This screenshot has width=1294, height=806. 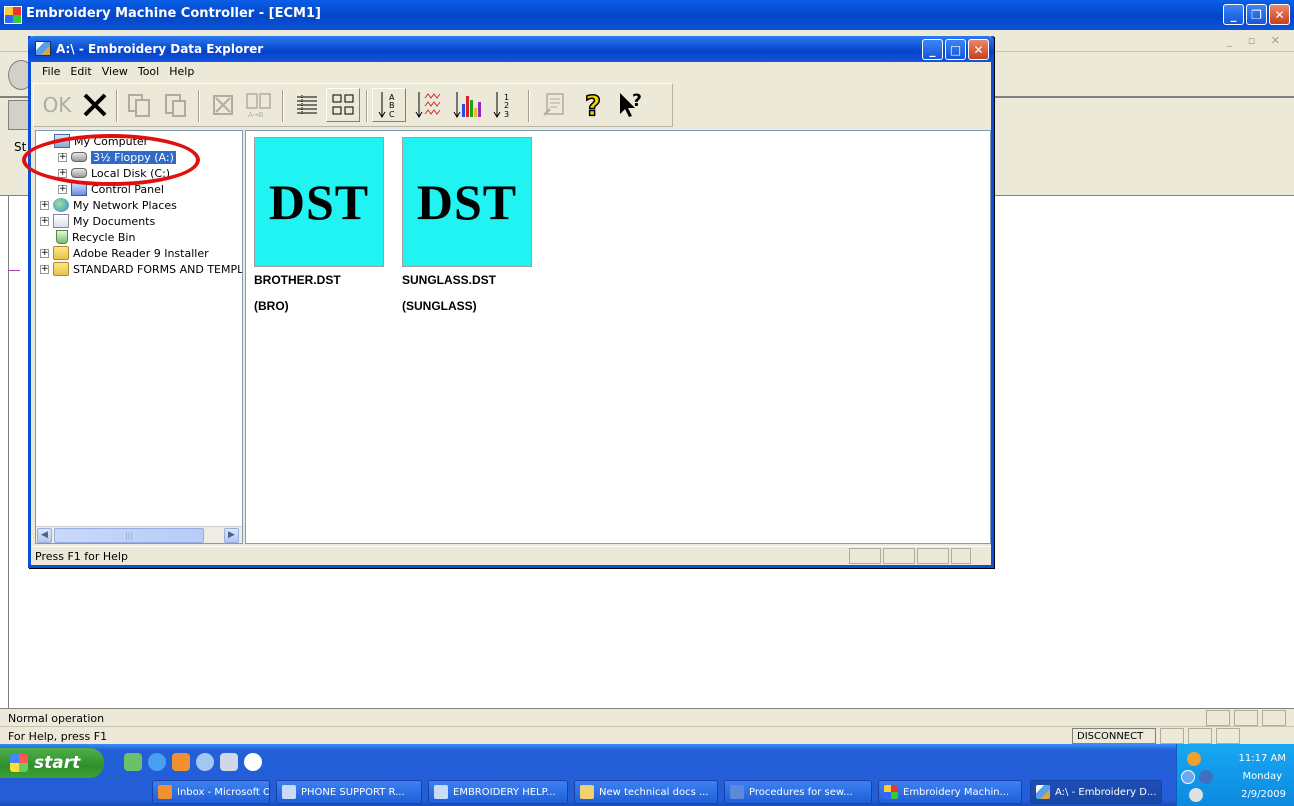 I want to click on quick-launch, so click(x=193, y=762).